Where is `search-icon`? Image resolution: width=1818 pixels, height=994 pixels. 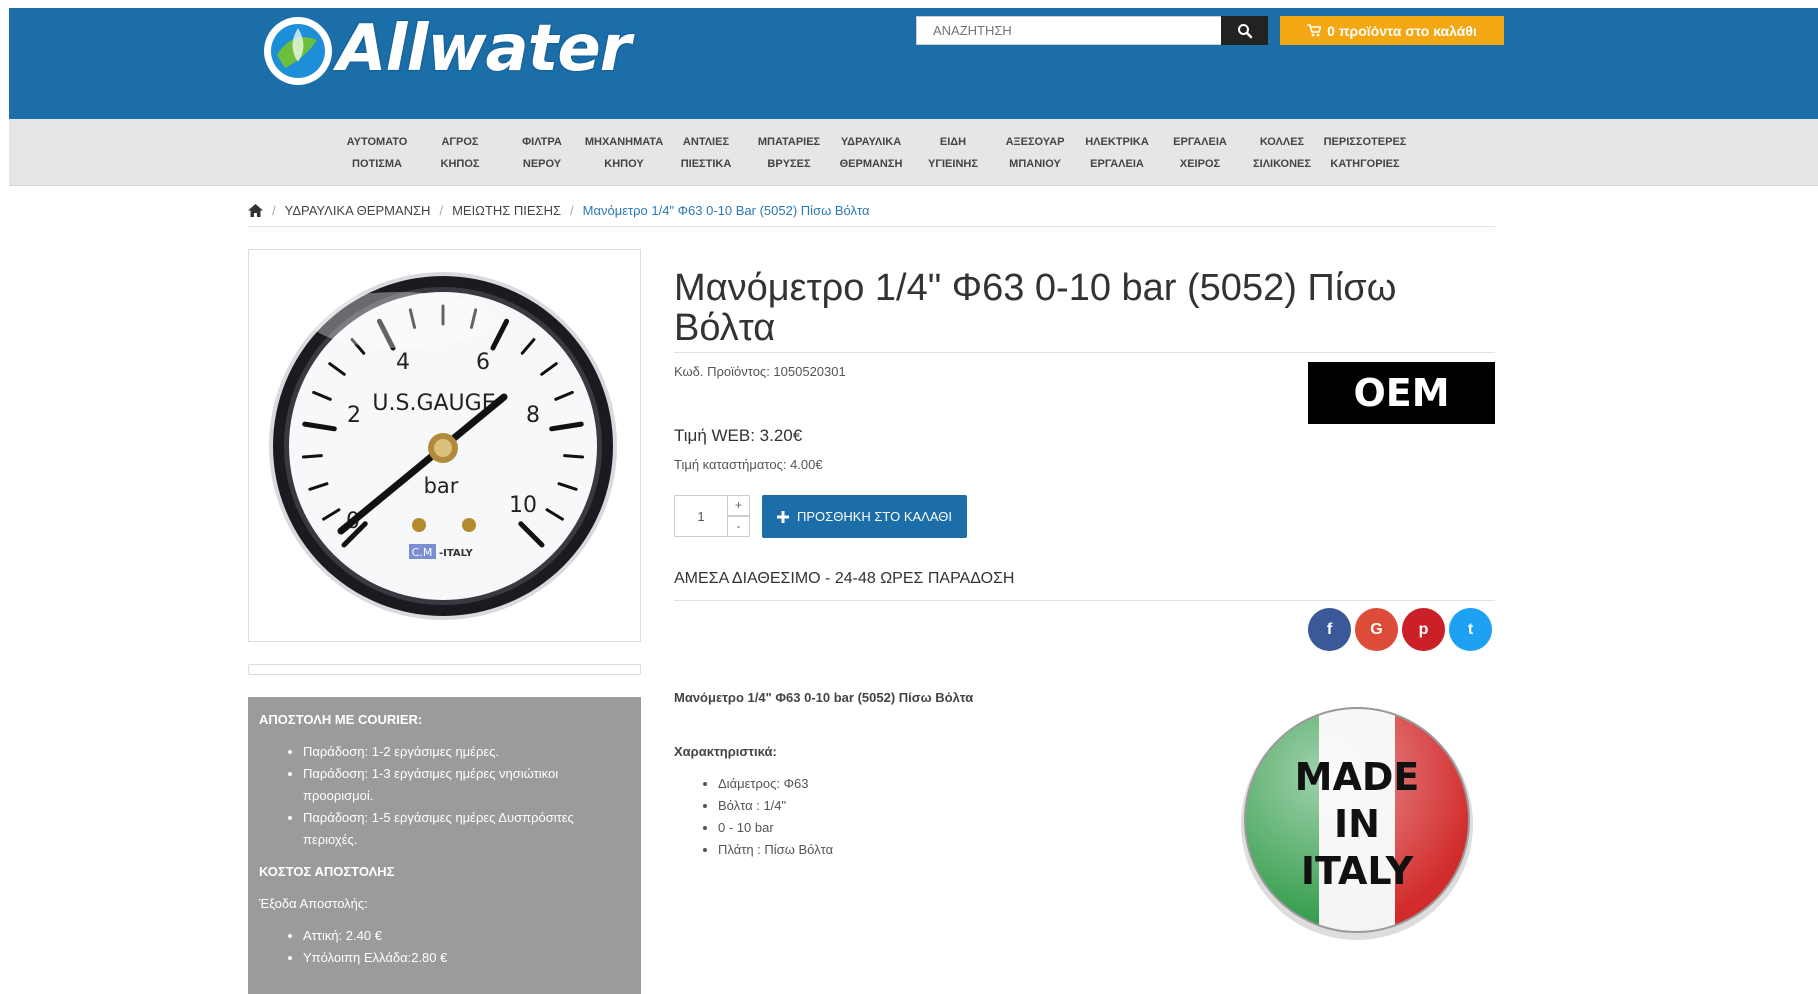 search-icon is located at coordinates (1244, 30).